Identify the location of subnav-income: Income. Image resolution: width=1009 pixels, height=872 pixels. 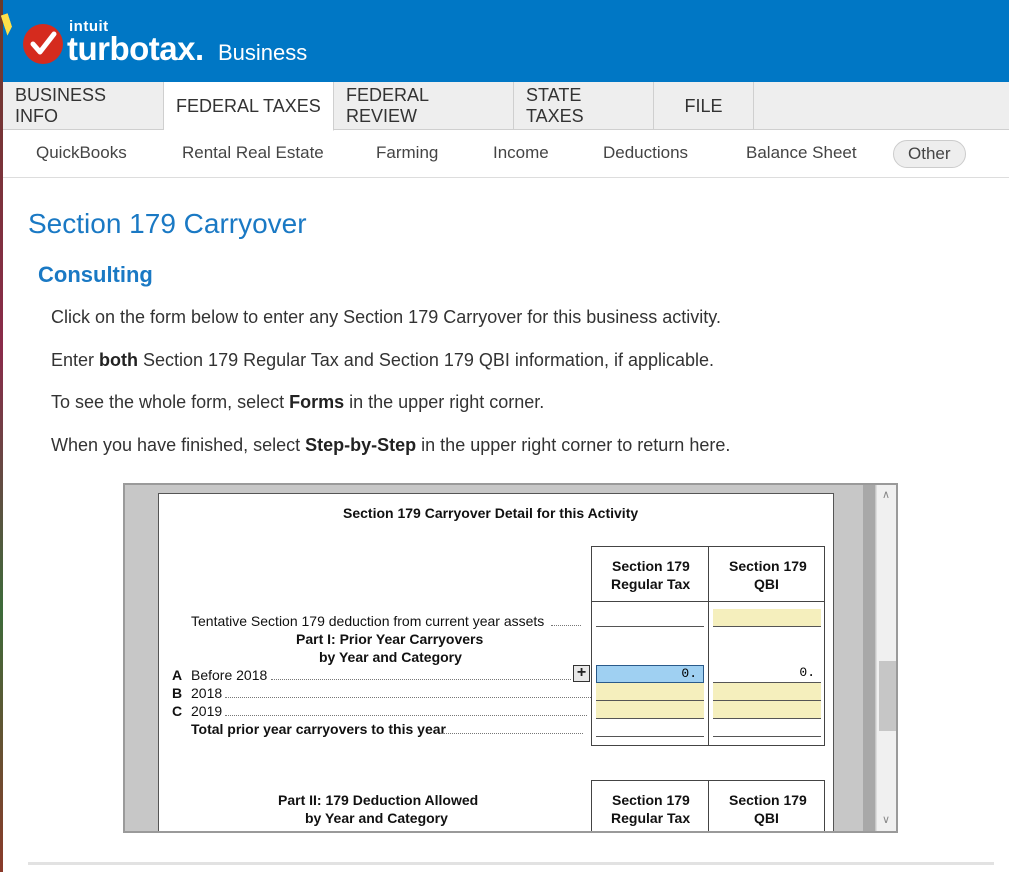
(521, 153).